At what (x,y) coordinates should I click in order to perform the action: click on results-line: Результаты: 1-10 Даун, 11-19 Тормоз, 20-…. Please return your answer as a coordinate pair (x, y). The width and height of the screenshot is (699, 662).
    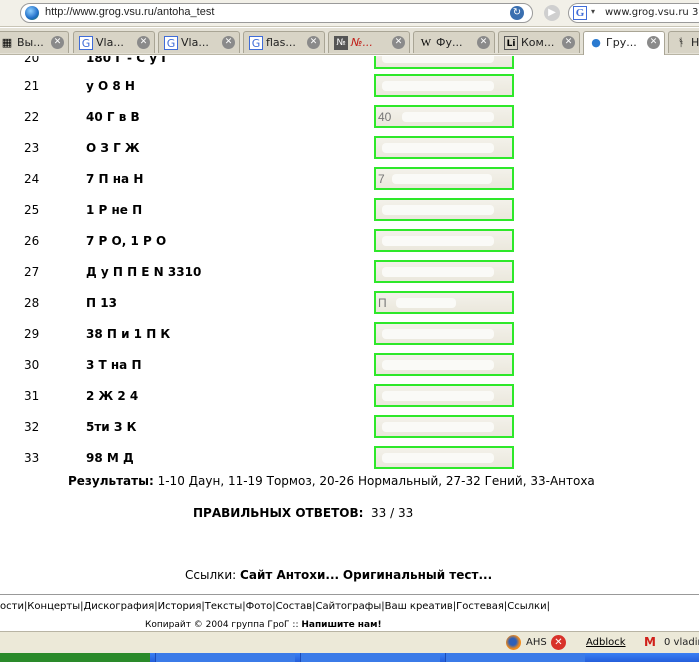
    Looking at the image, I should click on (331, 481).